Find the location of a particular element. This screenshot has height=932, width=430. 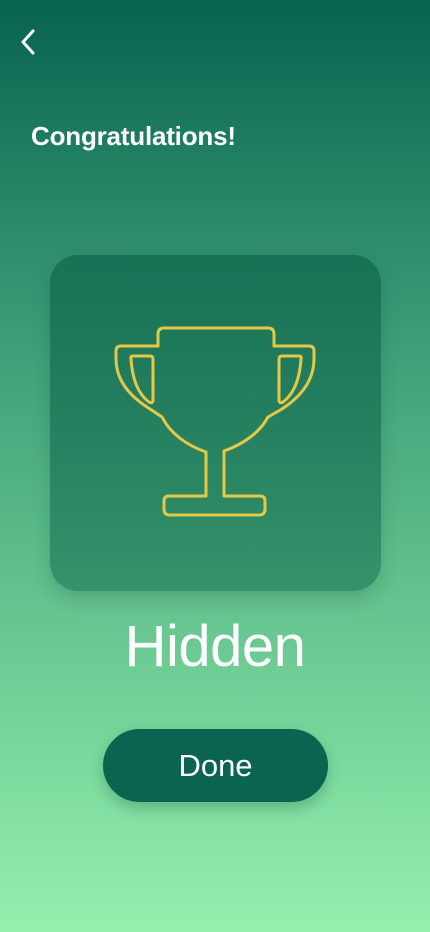

chevron-left-icon is located at coordinates (28, 42).